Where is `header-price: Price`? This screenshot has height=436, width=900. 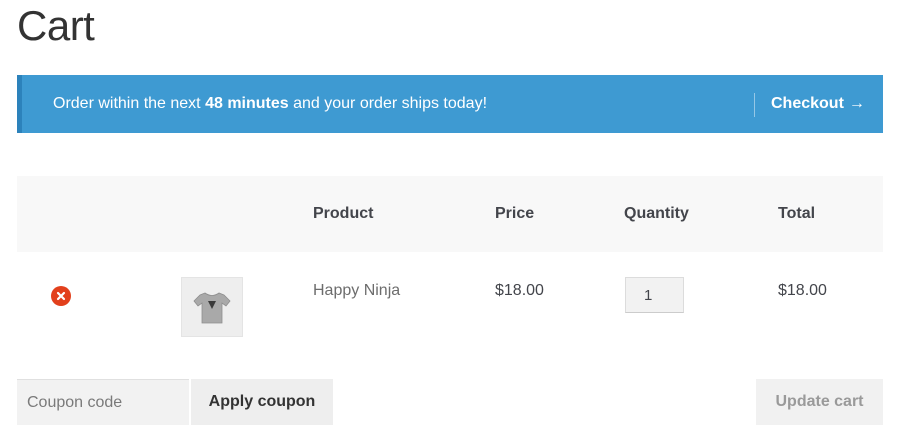
header-price: Price is located at coordinates (515, 213).